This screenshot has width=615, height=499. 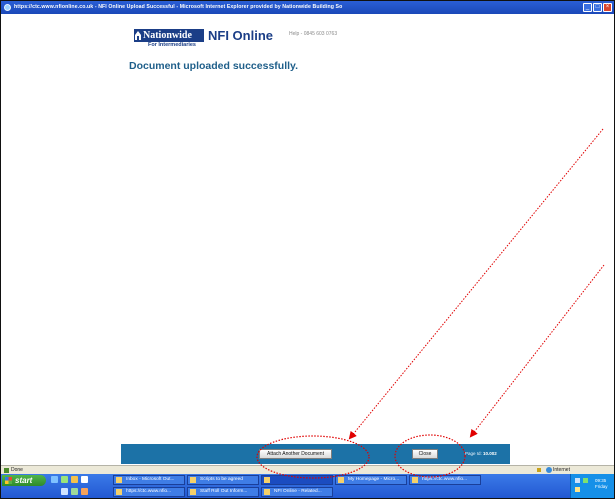 I want to click on start-label: start, so click(x=24, y=480).